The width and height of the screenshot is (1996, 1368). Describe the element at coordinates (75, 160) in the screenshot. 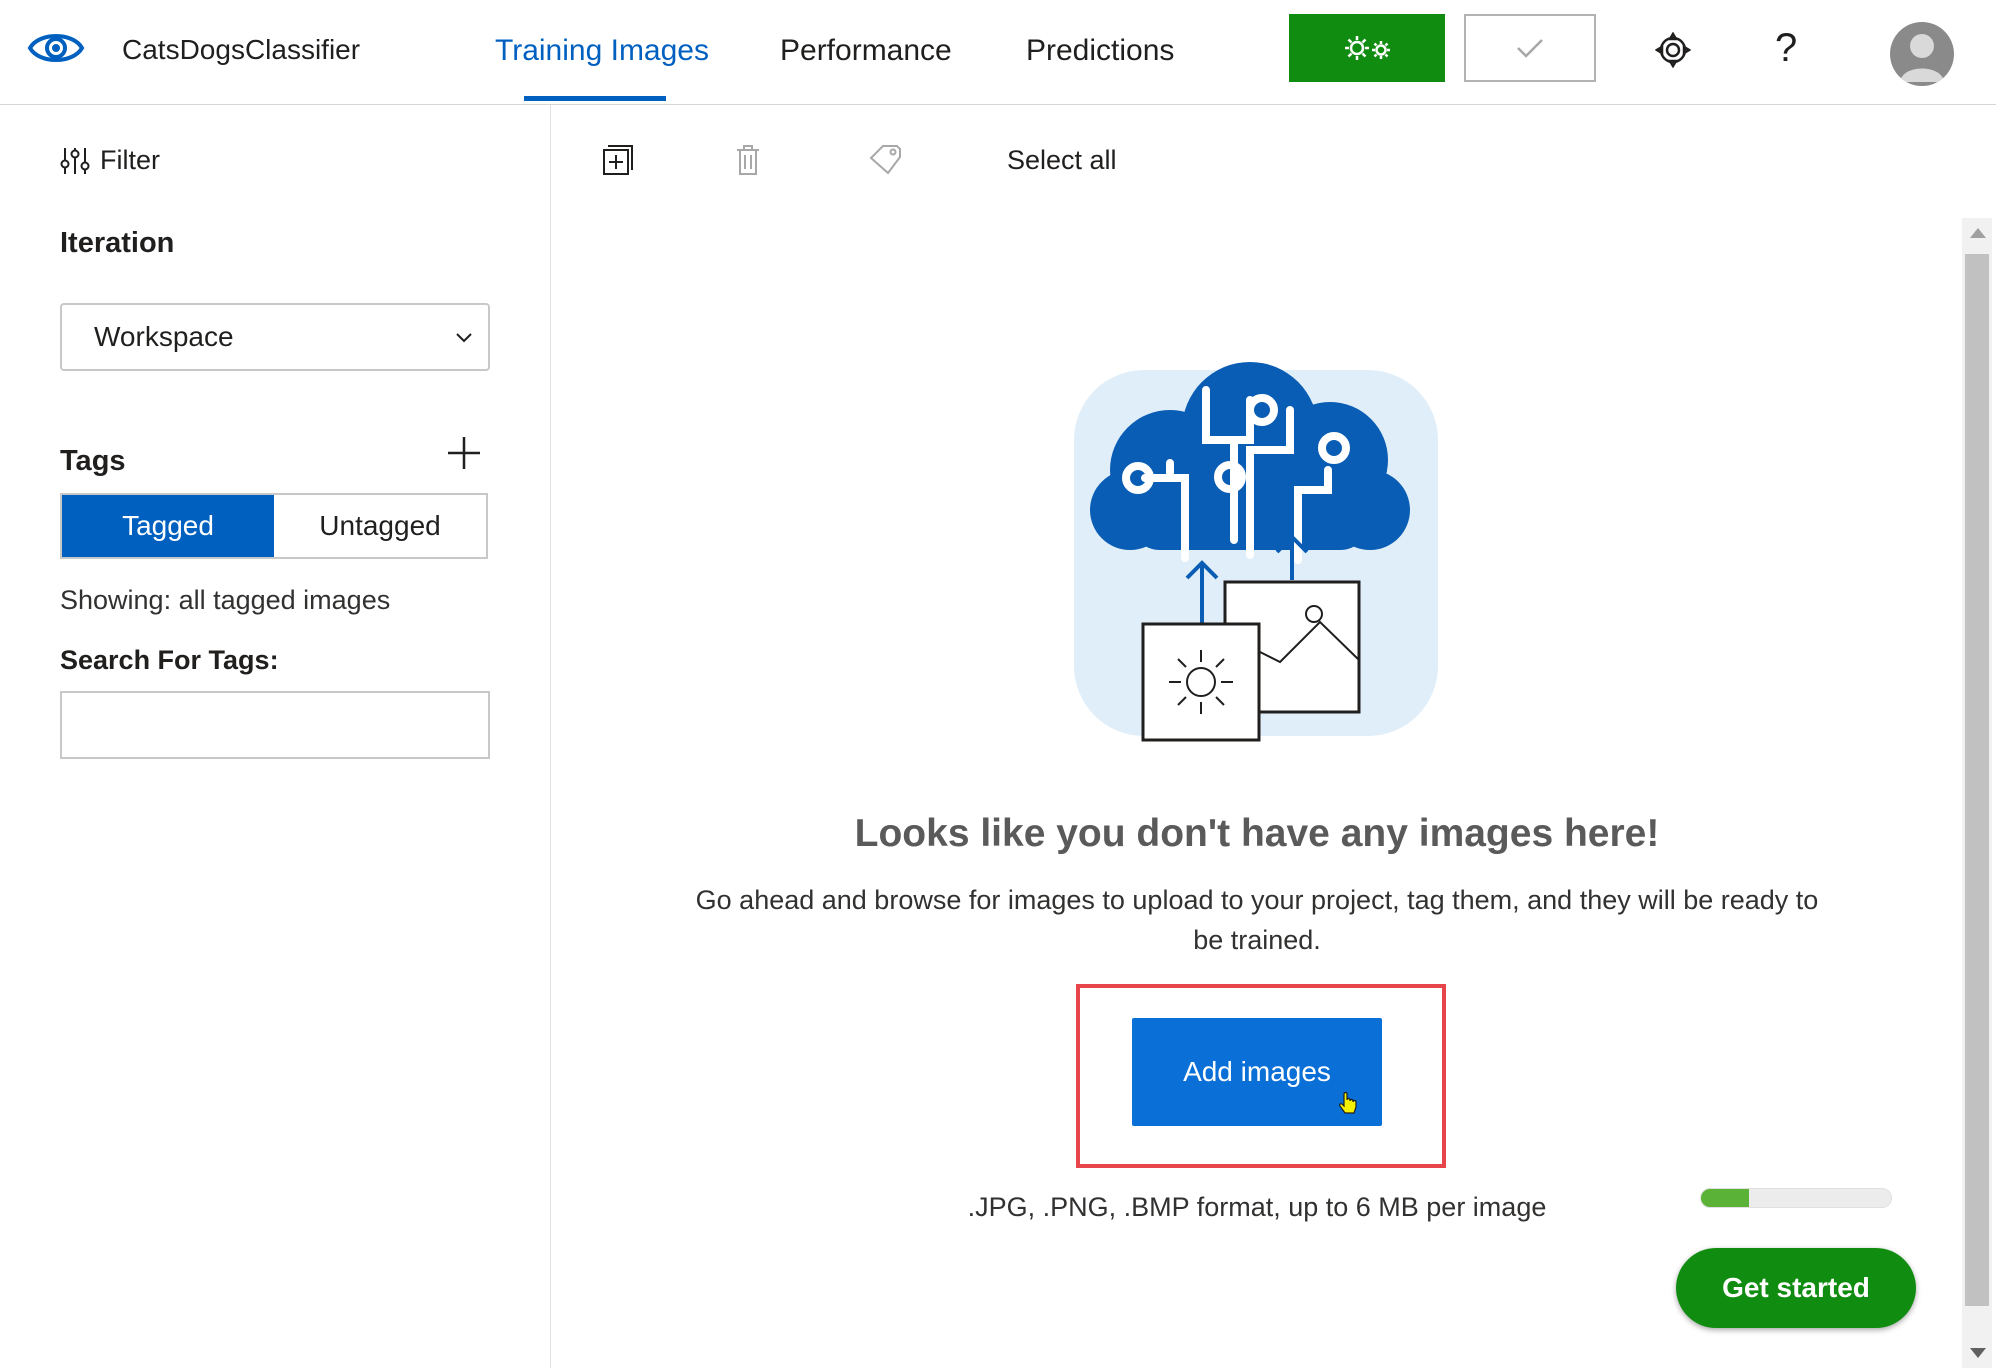

I see `filter-sliders-icon` at that location.